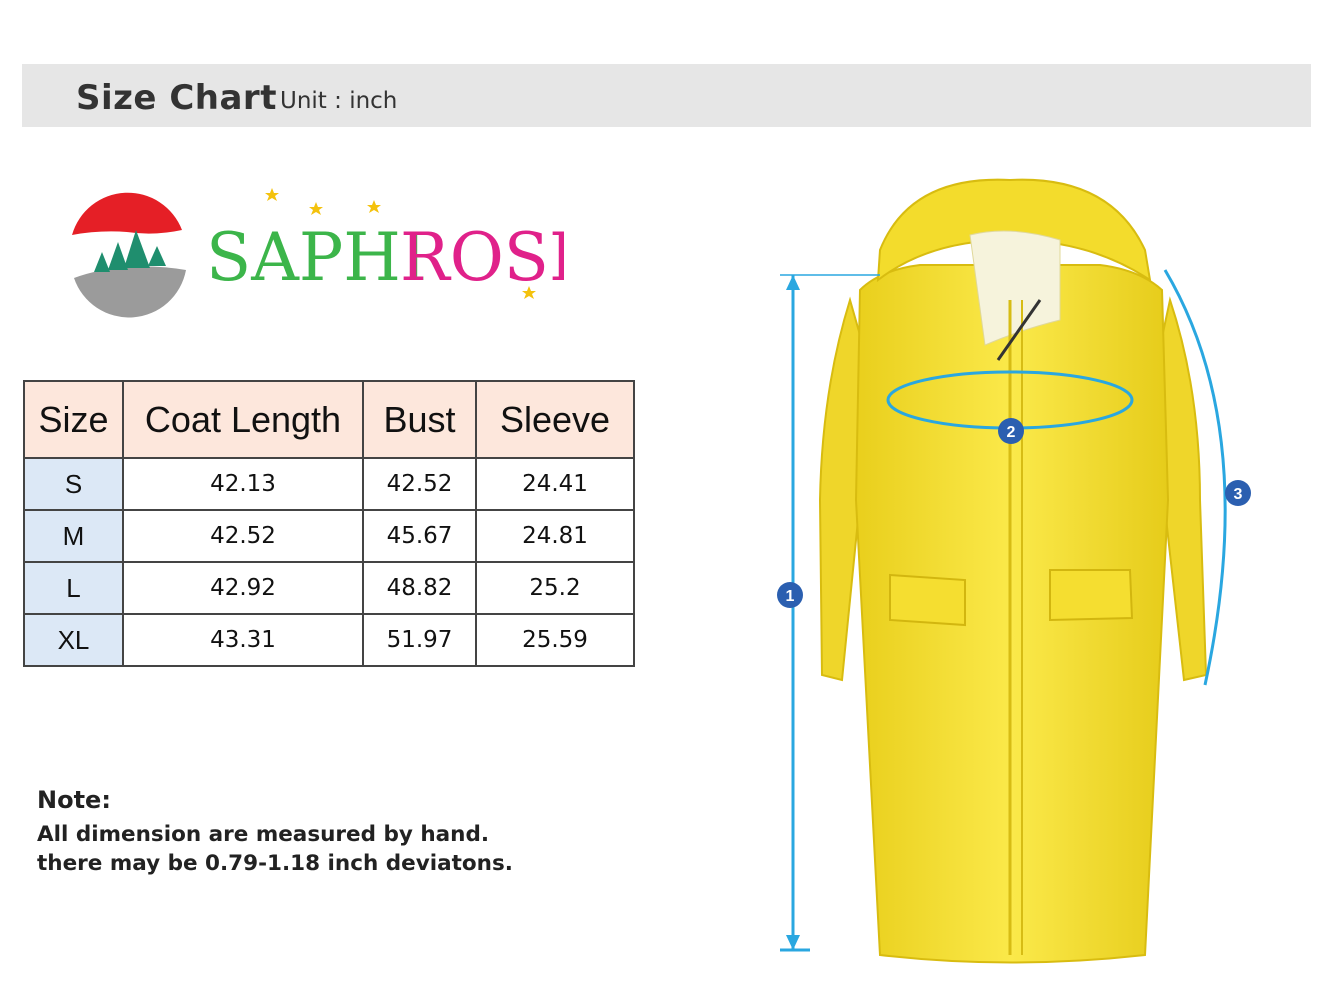 This screenshot has width=1333, height=1000. I want to click on svg-text: 2, so click(1011, 432).